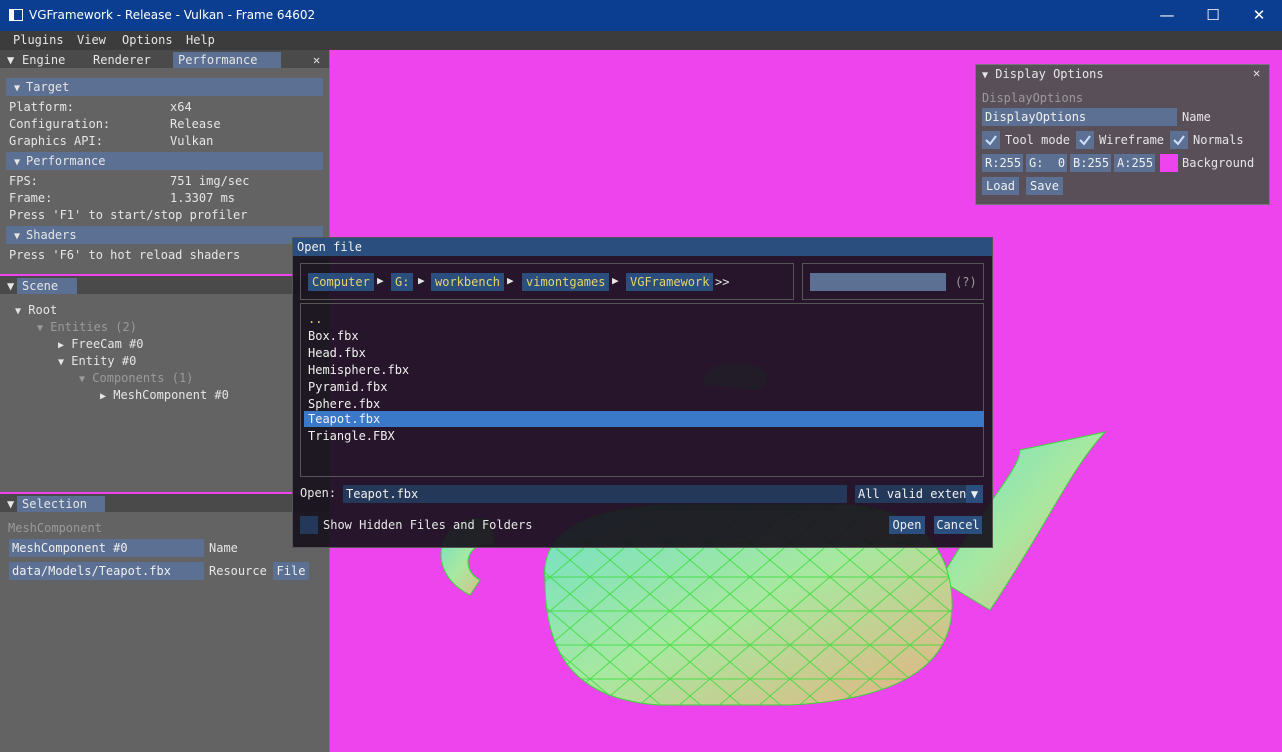  Describe the element at coordinates (164, 59) in the screenshot. I see `panel-tabbar: ▼ Engine Renderer Performance ✕` at that location.